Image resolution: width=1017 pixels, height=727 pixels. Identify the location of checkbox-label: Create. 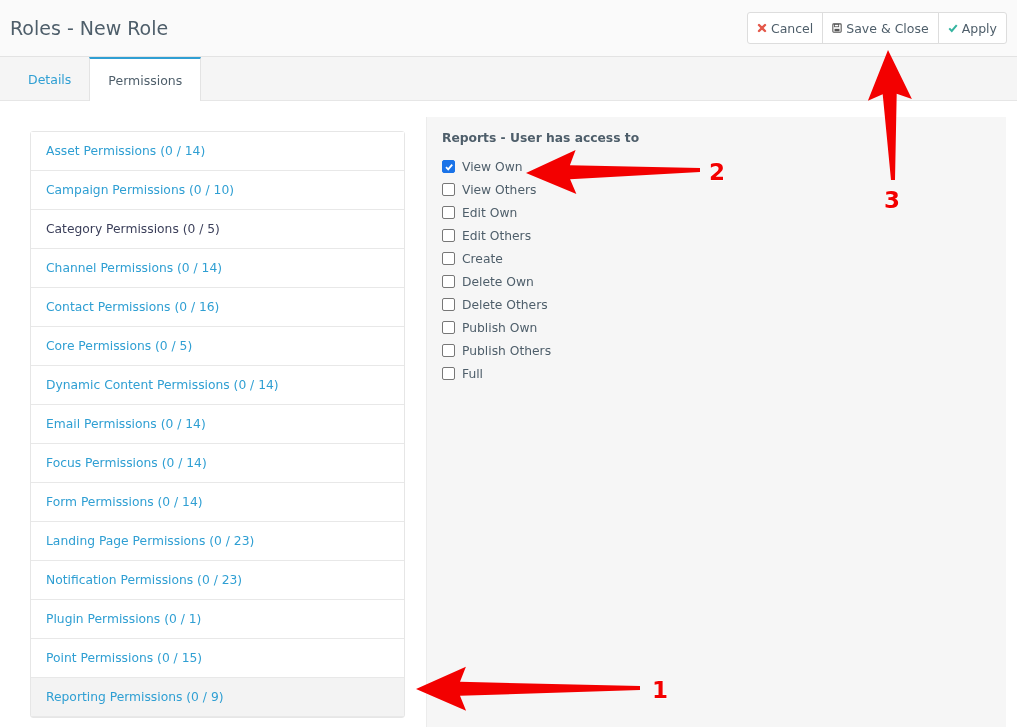
(482, 258).